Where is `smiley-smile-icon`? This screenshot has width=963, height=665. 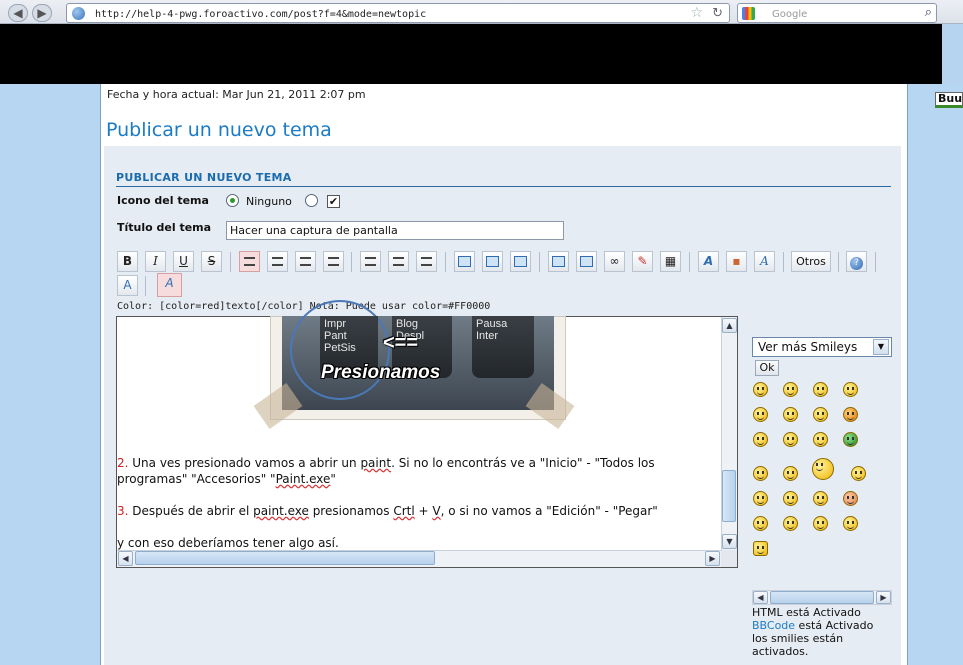 smiley-smile-icon is located at coordinates (760, 414).